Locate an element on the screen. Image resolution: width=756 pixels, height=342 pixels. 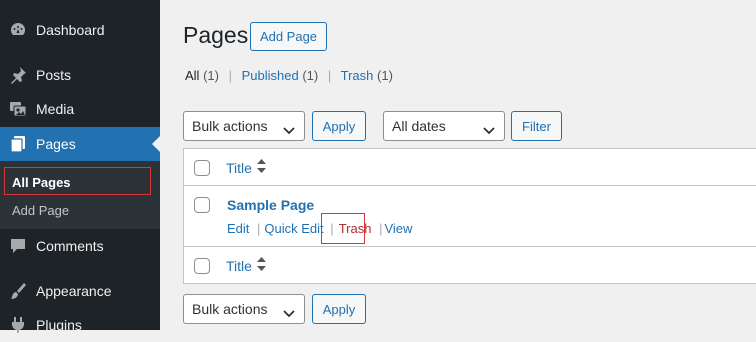
dates-value: All dates is located at coordinates (419, 126).